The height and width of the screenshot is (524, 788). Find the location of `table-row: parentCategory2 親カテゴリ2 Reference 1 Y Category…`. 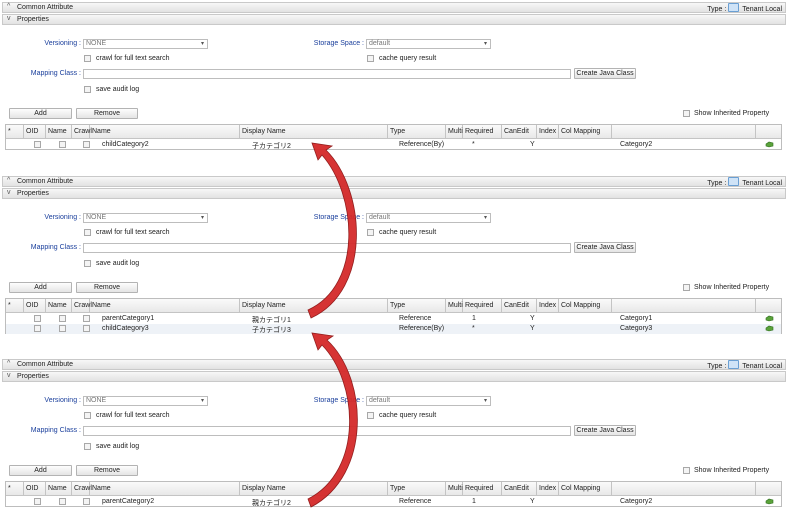

table-row: parentCategory2 親カテゴリ2 Reference 1 Y Category… is located at coordinates (393, 502).